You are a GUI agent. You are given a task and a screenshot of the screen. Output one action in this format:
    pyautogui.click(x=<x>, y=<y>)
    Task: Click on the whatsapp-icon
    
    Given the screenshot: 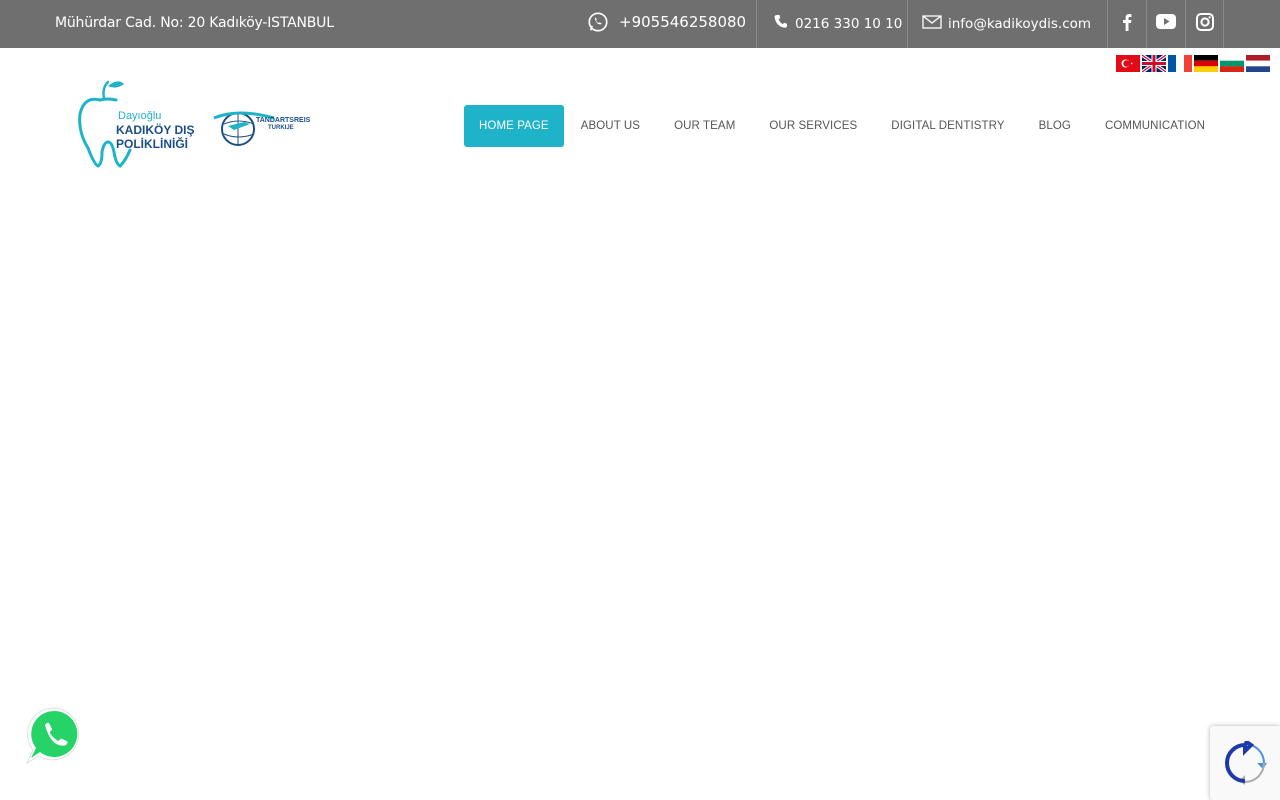 What is the action you would take?
    pyautogui.click(x=598, y=24)
    